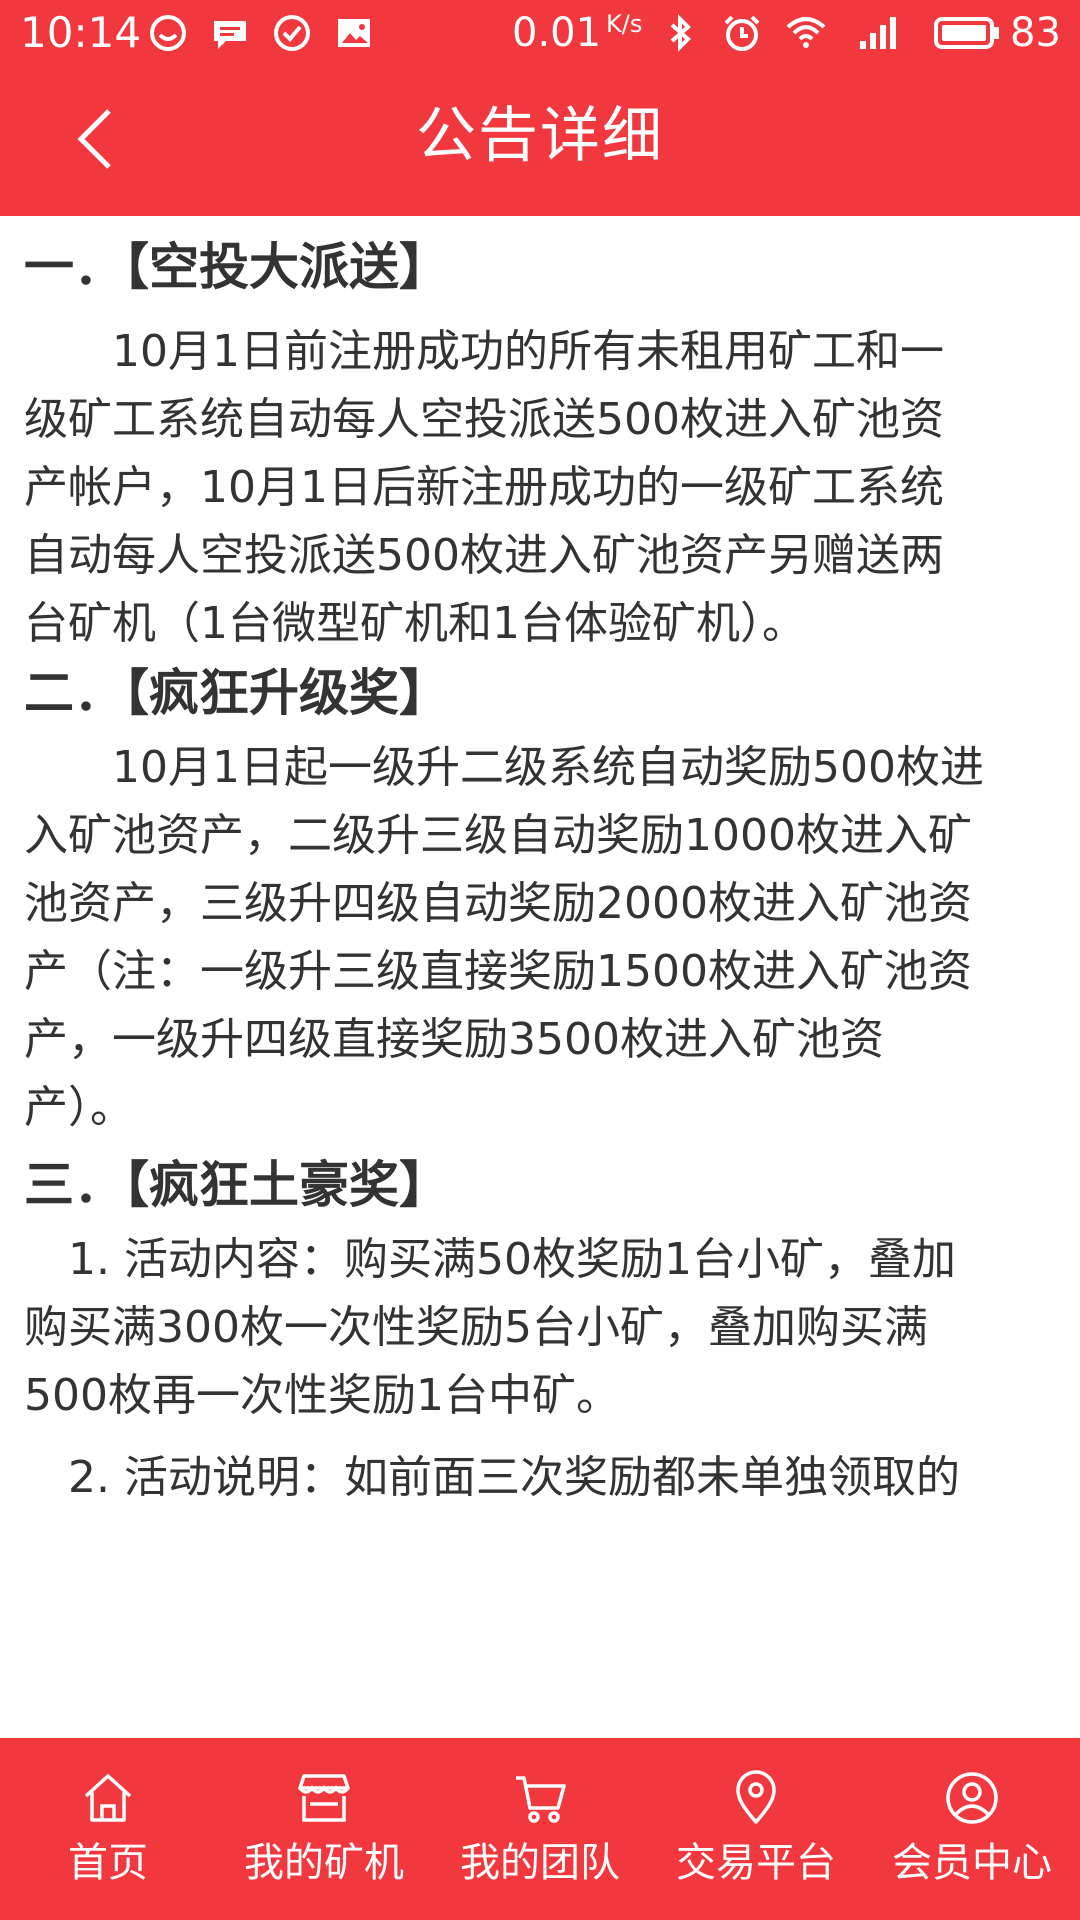 This screenshot has height=1920, width=1080. Describe the element at coordinates (504, 767) in the screenshot. I see `section-2-line-1: 10月1日起一级升二级系统自动奖励500枚进` at that location.